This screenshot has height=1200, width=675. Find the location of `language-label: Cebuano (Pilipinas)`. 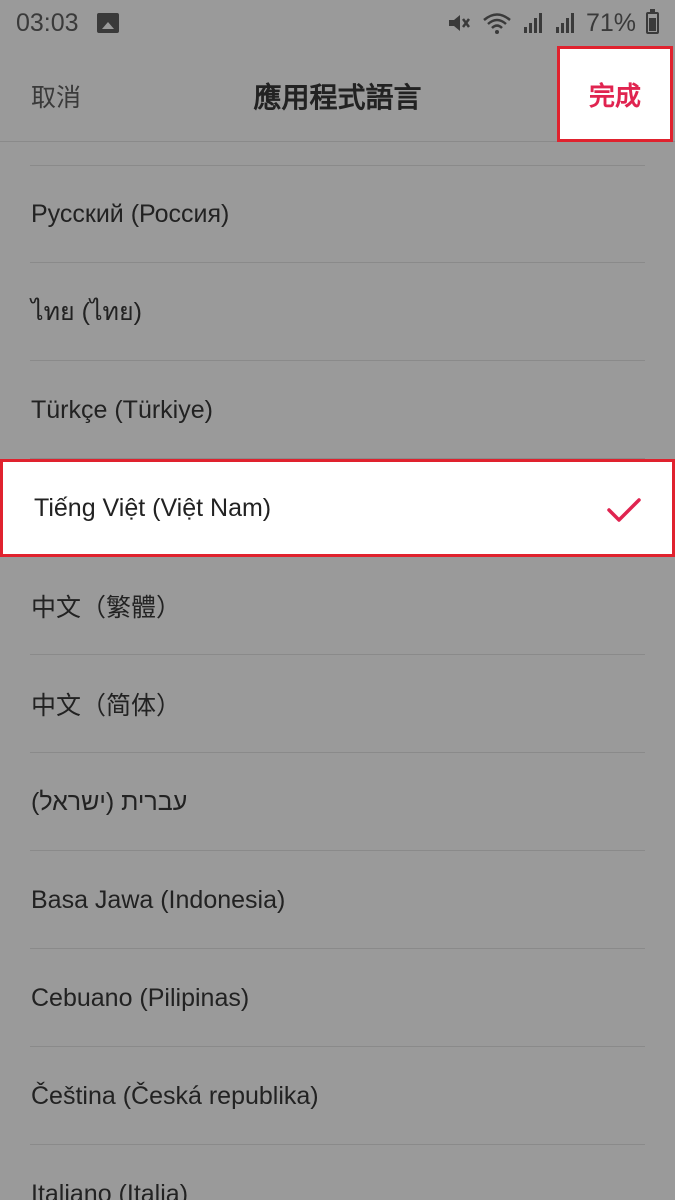

language-label: Cebuano (Pilipinas) is located at coordinates (140, 997).